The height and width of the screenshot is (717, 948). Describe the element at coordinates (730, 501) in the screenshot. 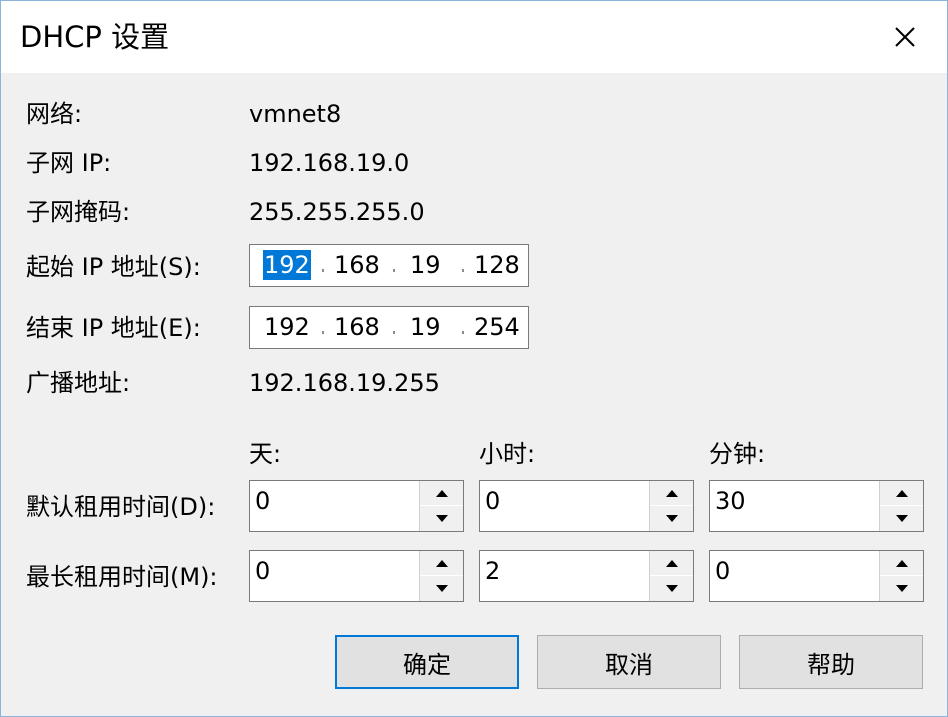

I see `default-lease-minutes-value: 30` at that location.